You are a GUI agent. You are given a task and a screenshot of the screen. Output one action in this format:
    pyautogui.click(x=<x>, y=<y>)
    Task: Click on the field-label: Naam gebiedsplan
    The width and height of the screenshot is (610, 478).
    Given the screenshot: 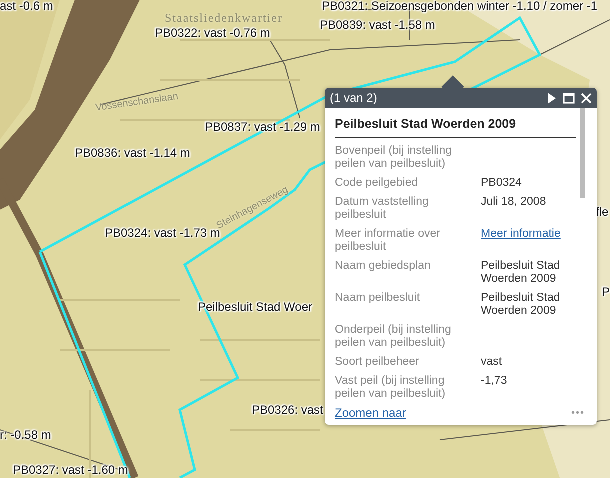 What is the action you would take?
    pyautogui.click(x=383, y=267)
    